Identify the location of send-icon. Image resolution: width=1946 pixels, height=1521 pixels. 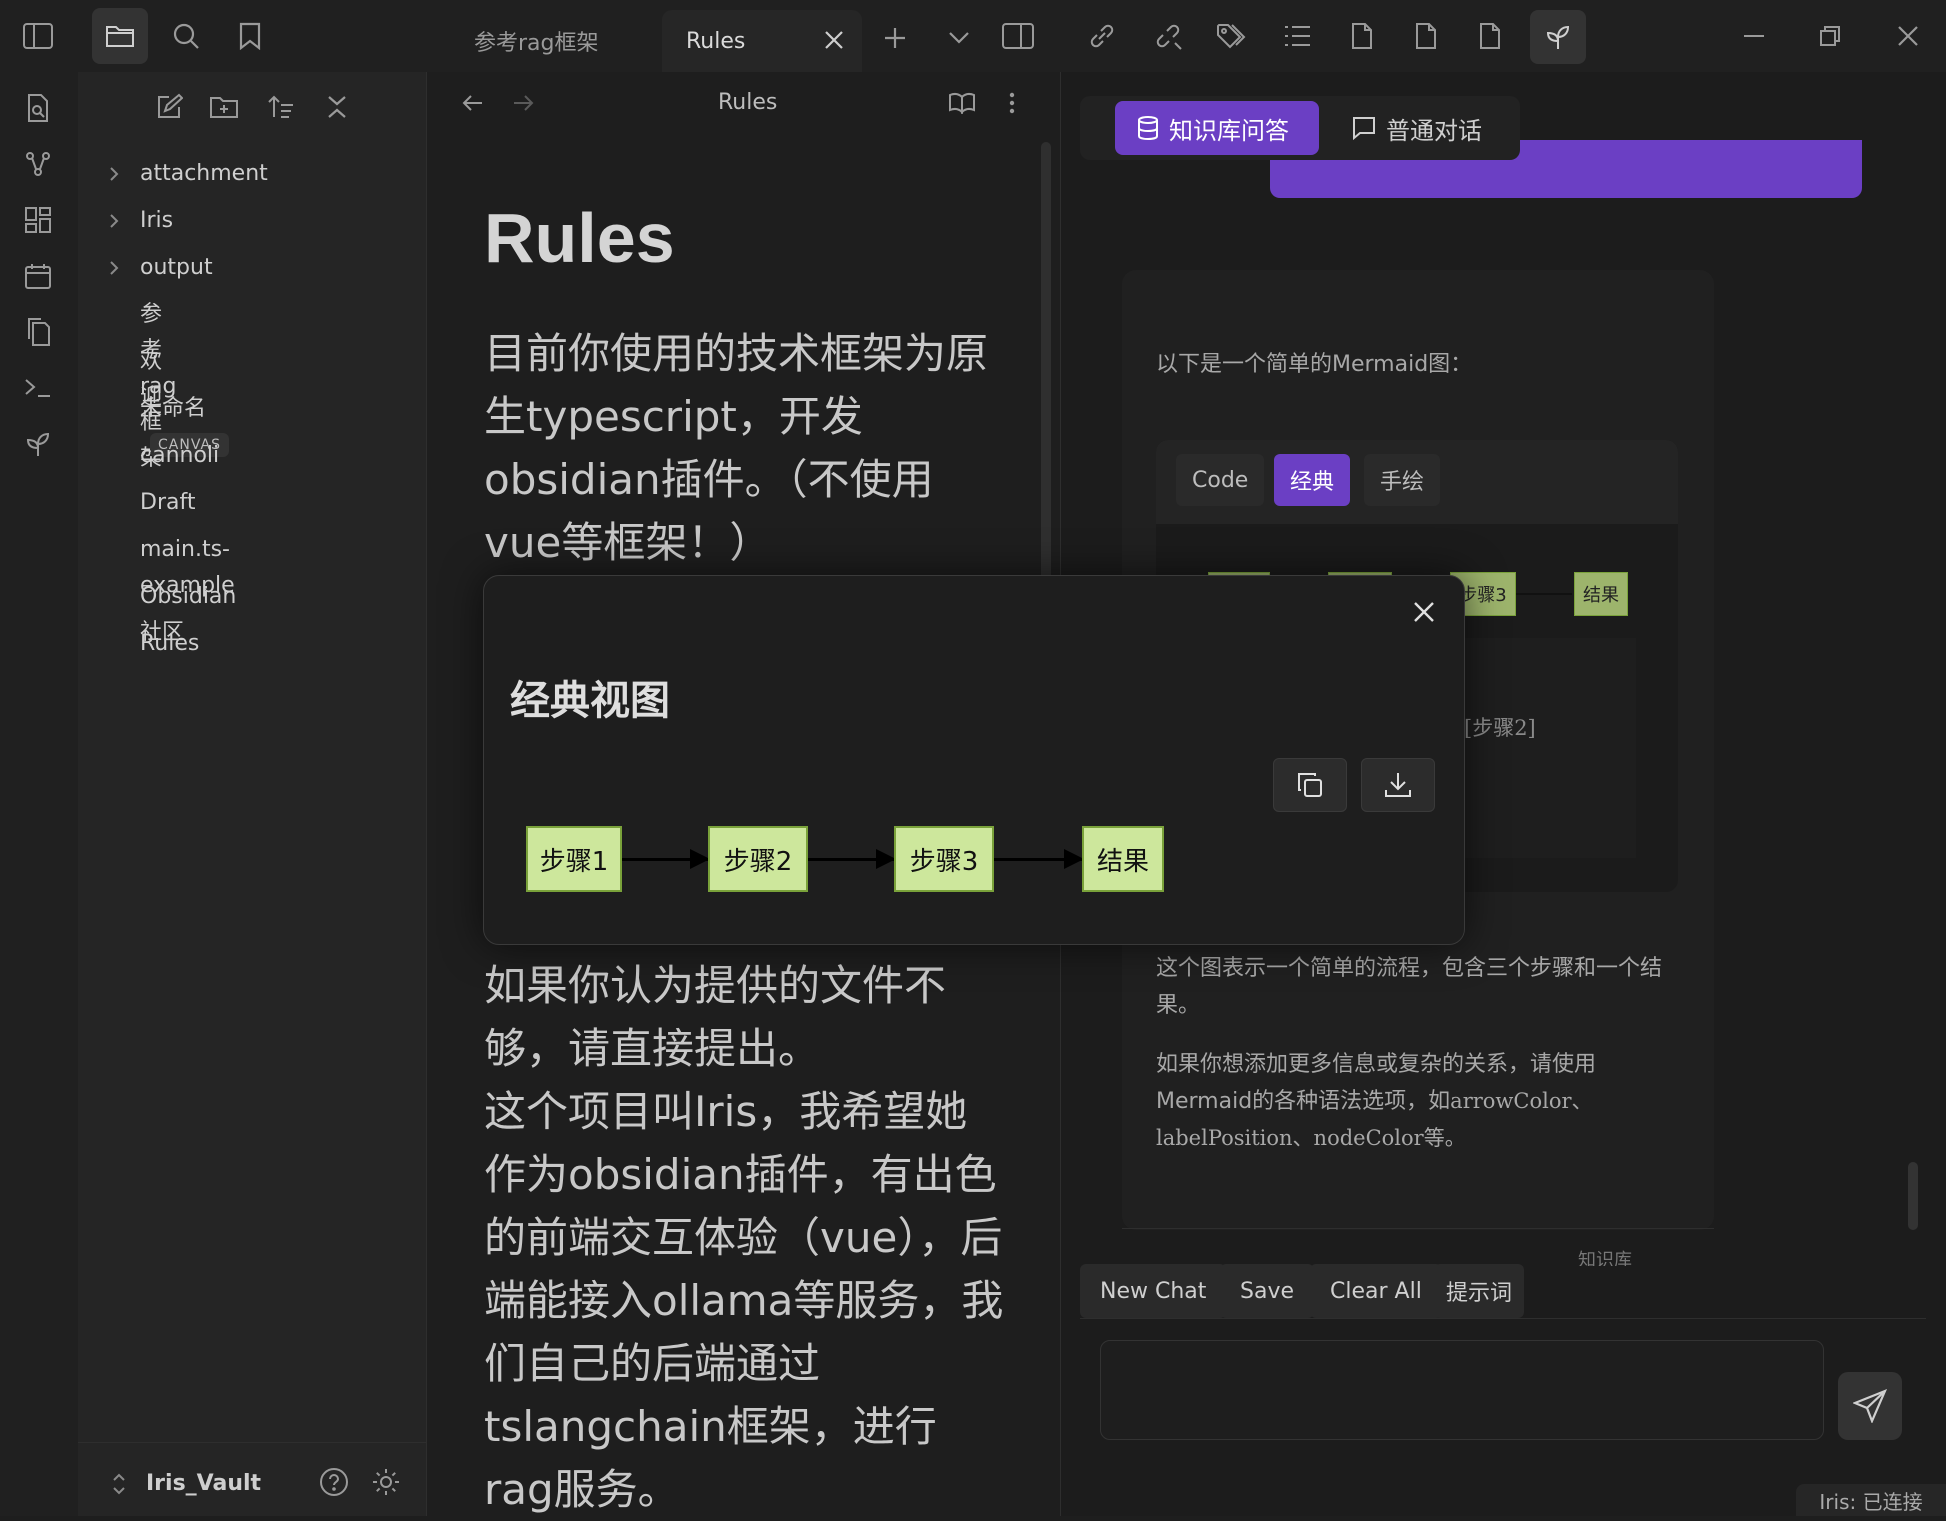
(1870, 1406).